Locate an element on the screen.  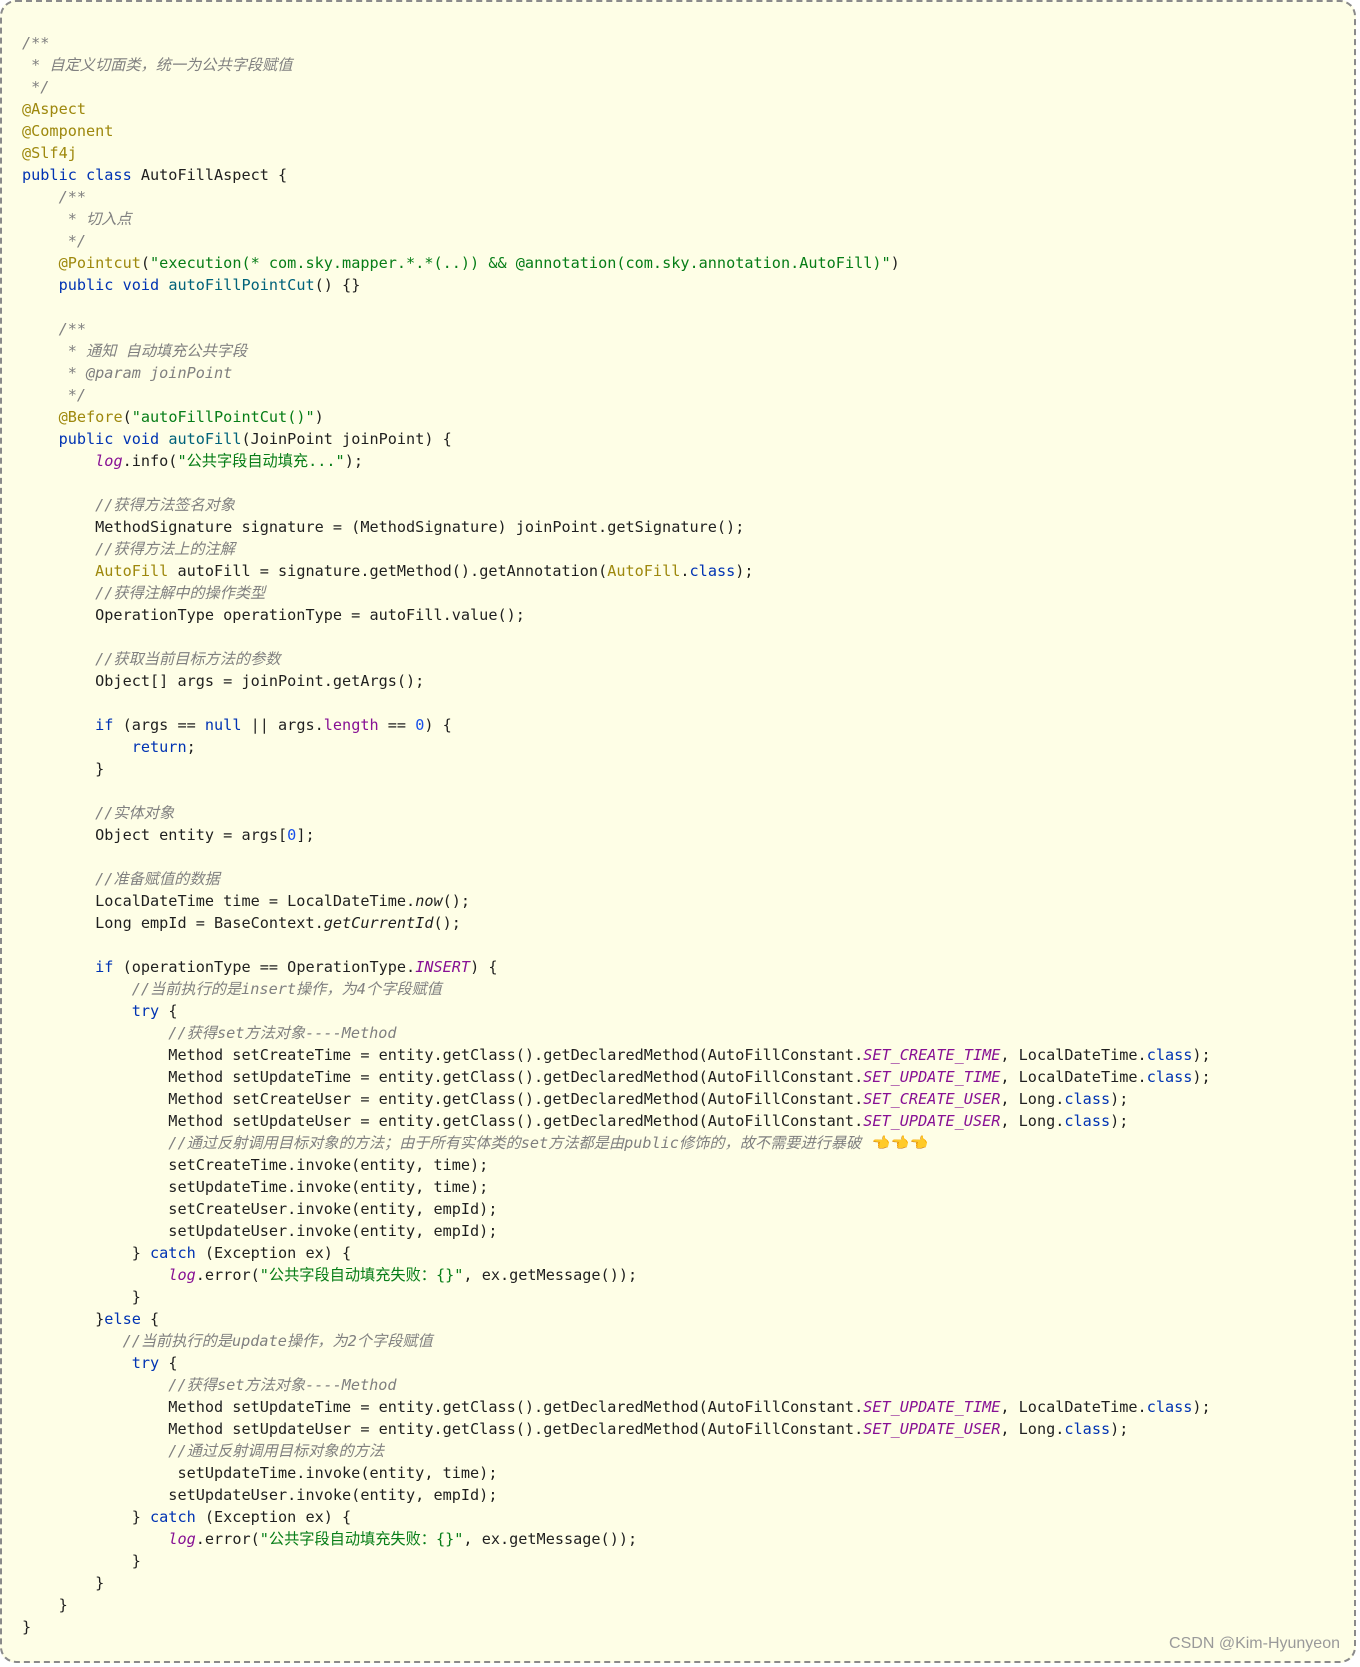
code-text: Long empId = BaseContext. is located at coordinates (173, 923).